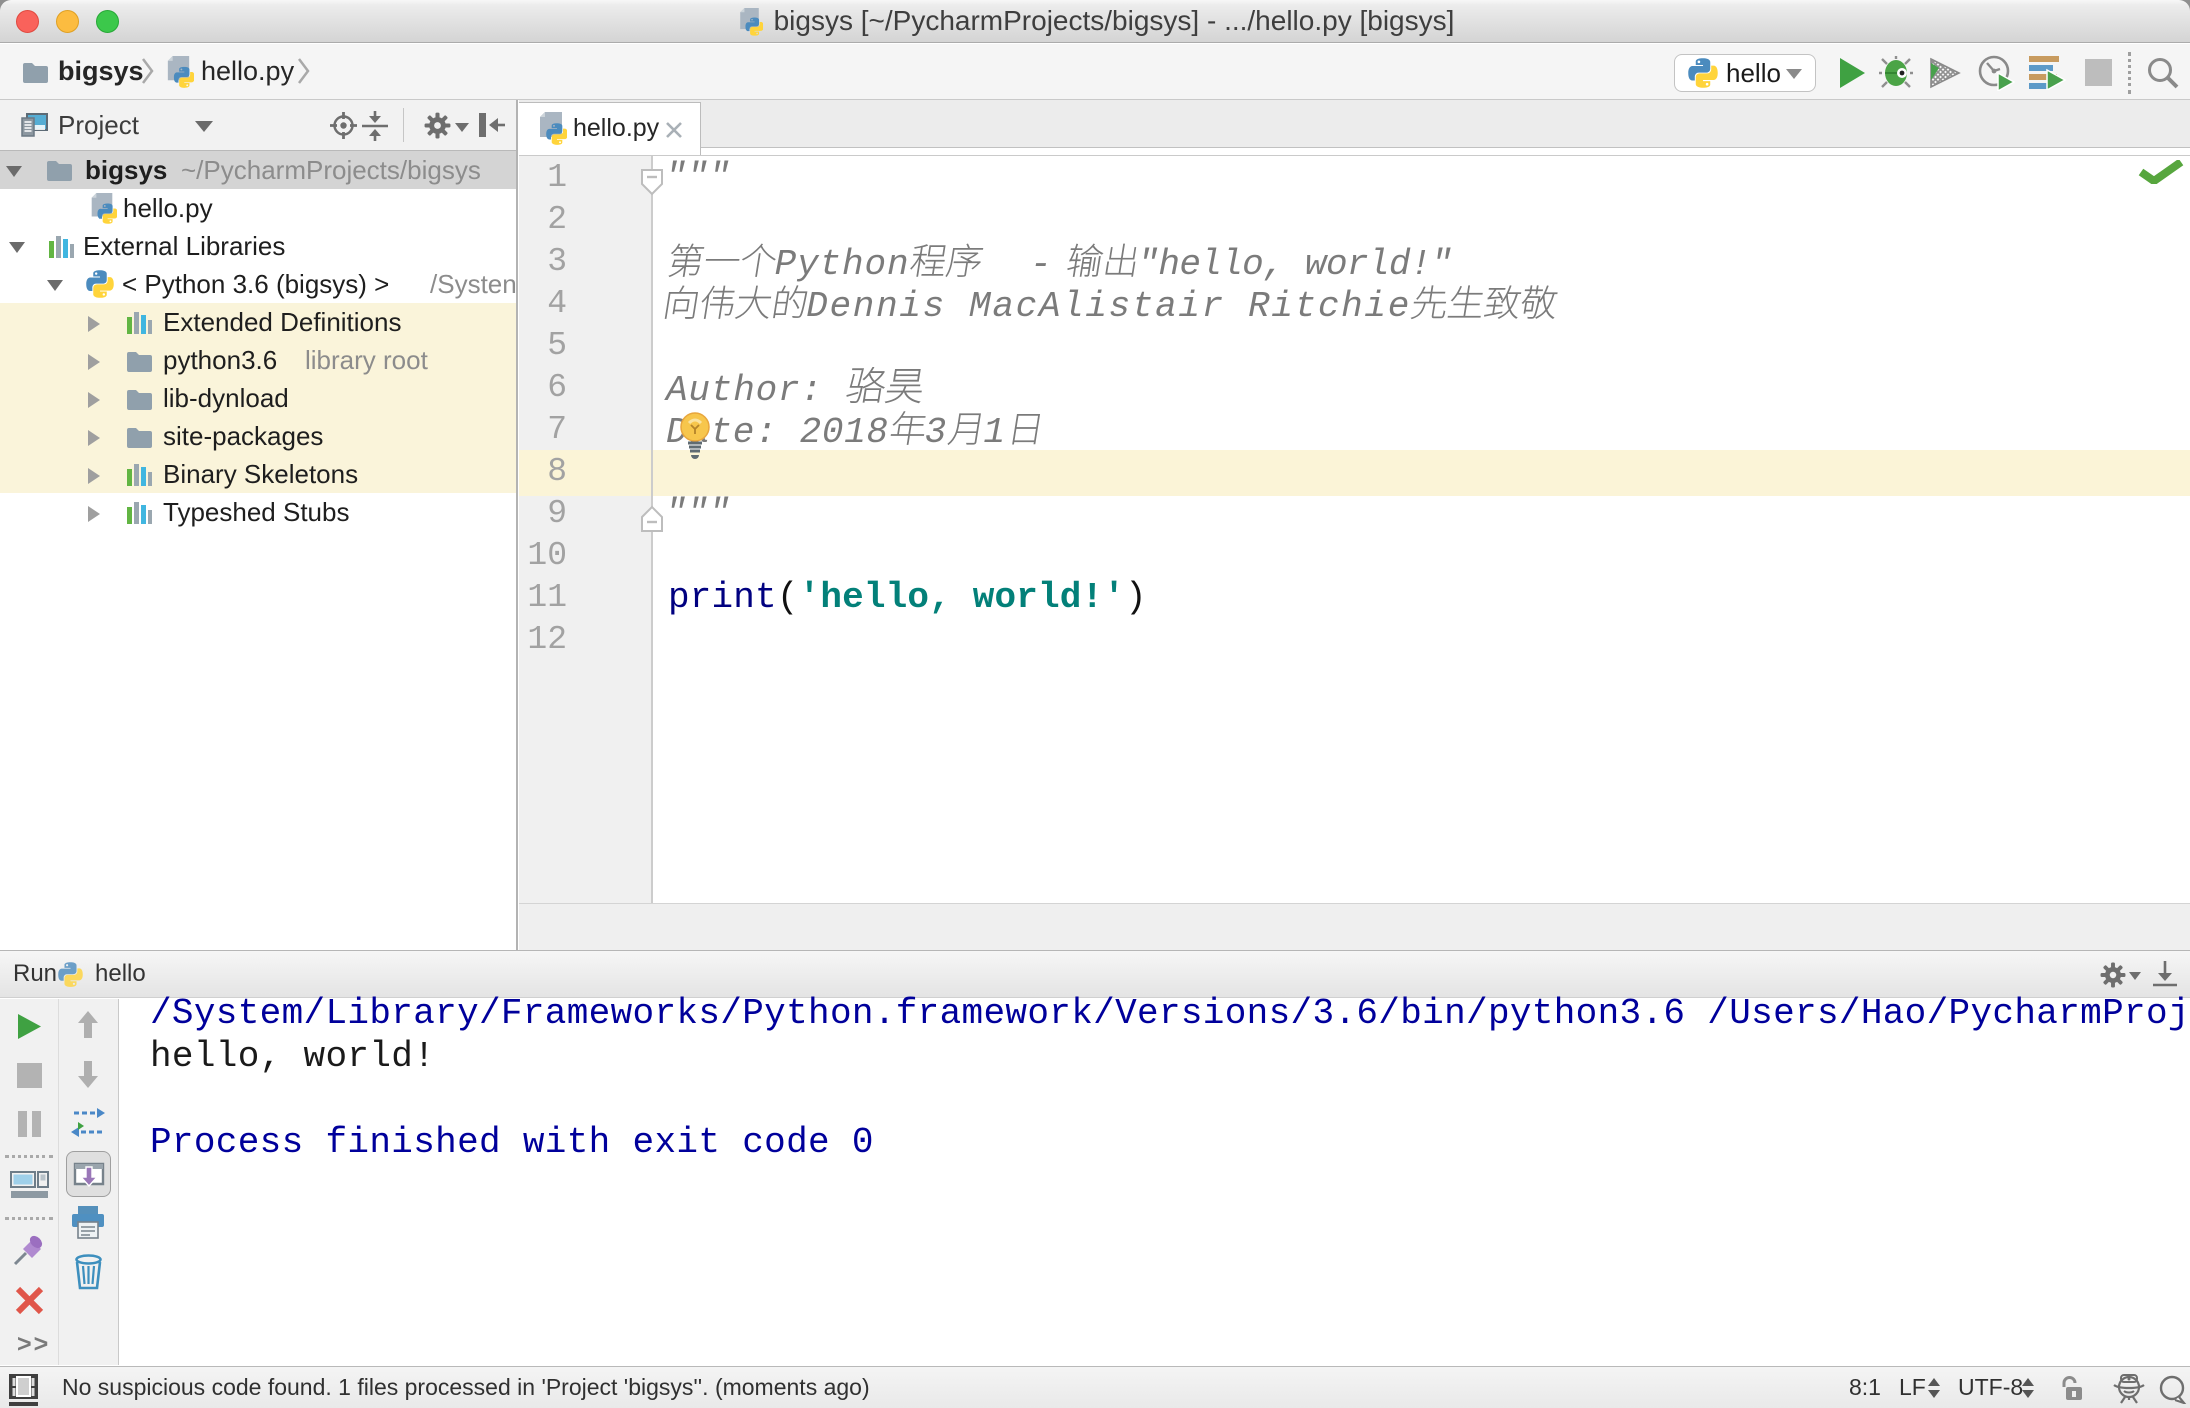 The height and width of the screenshot is (1408, 2190). Describe the element at coordinates (1107, 305) in the screenshot. I see `svg-text: Dennis MacAlistair Ritchie` at that location.